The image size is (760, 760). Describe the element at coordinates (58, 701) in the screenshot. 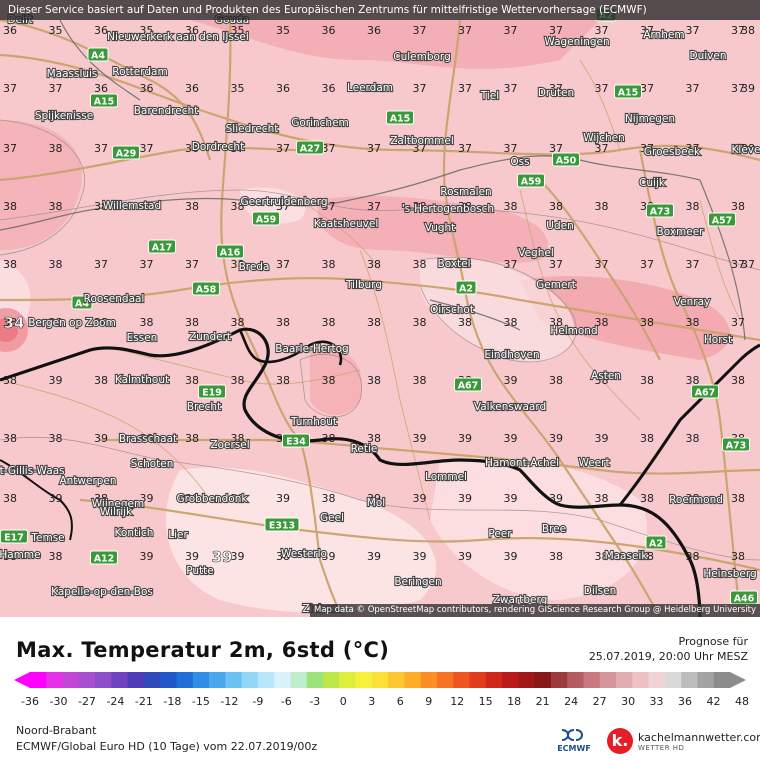

I see `colorbar-tick-label: -30` at that location.